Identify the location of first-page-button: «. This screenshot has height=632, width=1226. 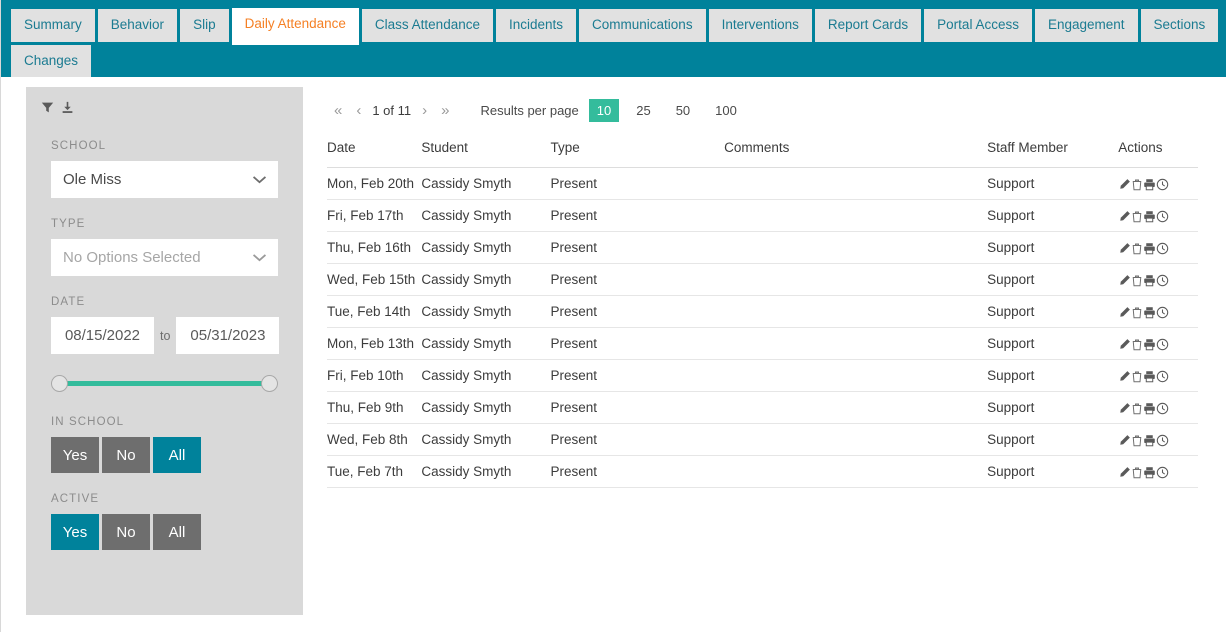
(338, 110).